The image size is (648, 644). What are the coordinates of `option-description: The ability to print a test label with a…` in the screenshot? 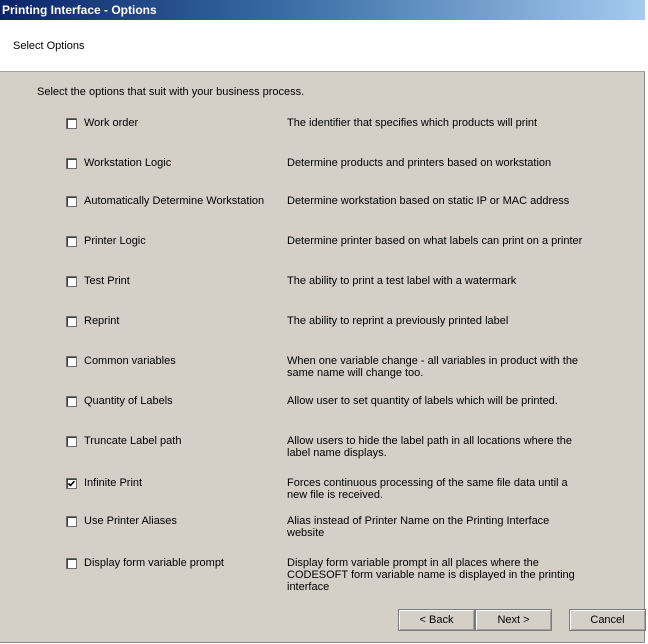 It's located at (402, 281).